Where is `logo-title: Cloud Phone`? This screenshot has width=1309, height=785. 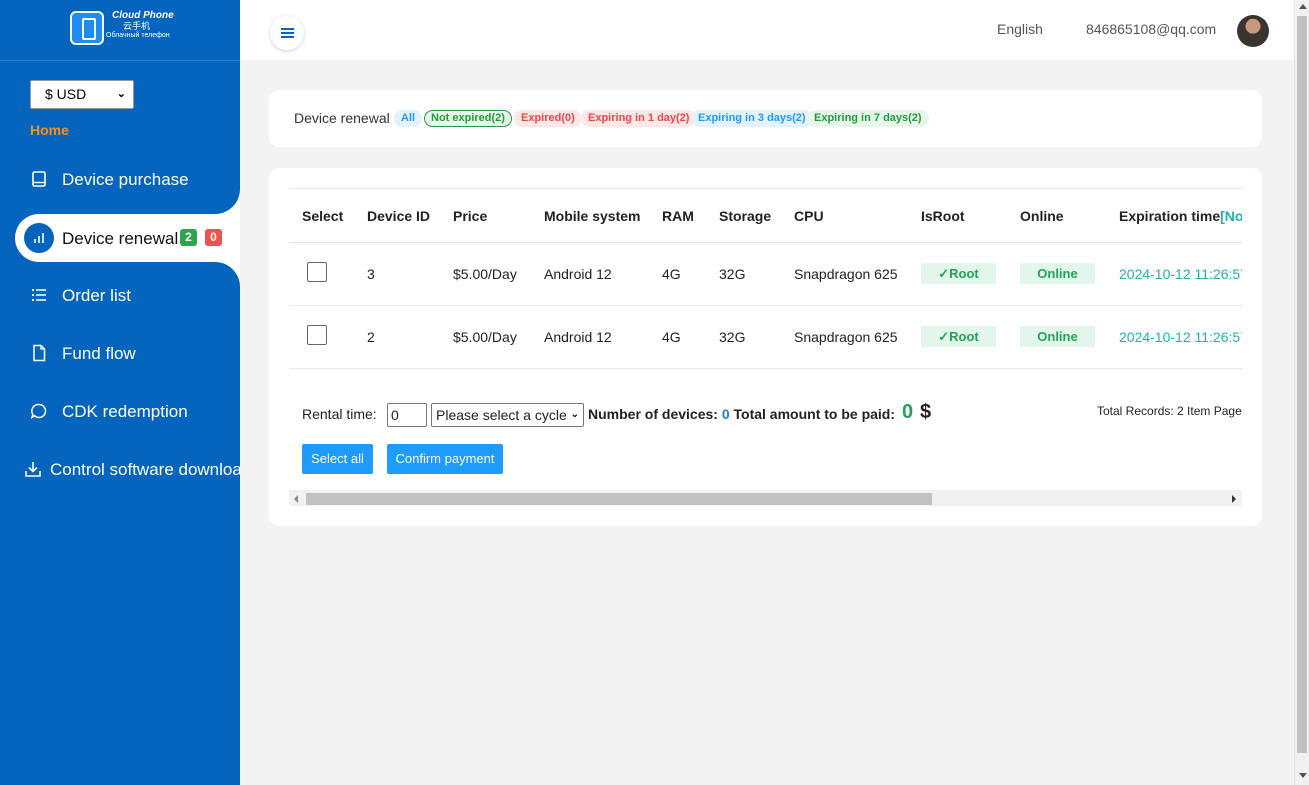
logo-title: Cloud Phone is located at coordinates (143, 15).